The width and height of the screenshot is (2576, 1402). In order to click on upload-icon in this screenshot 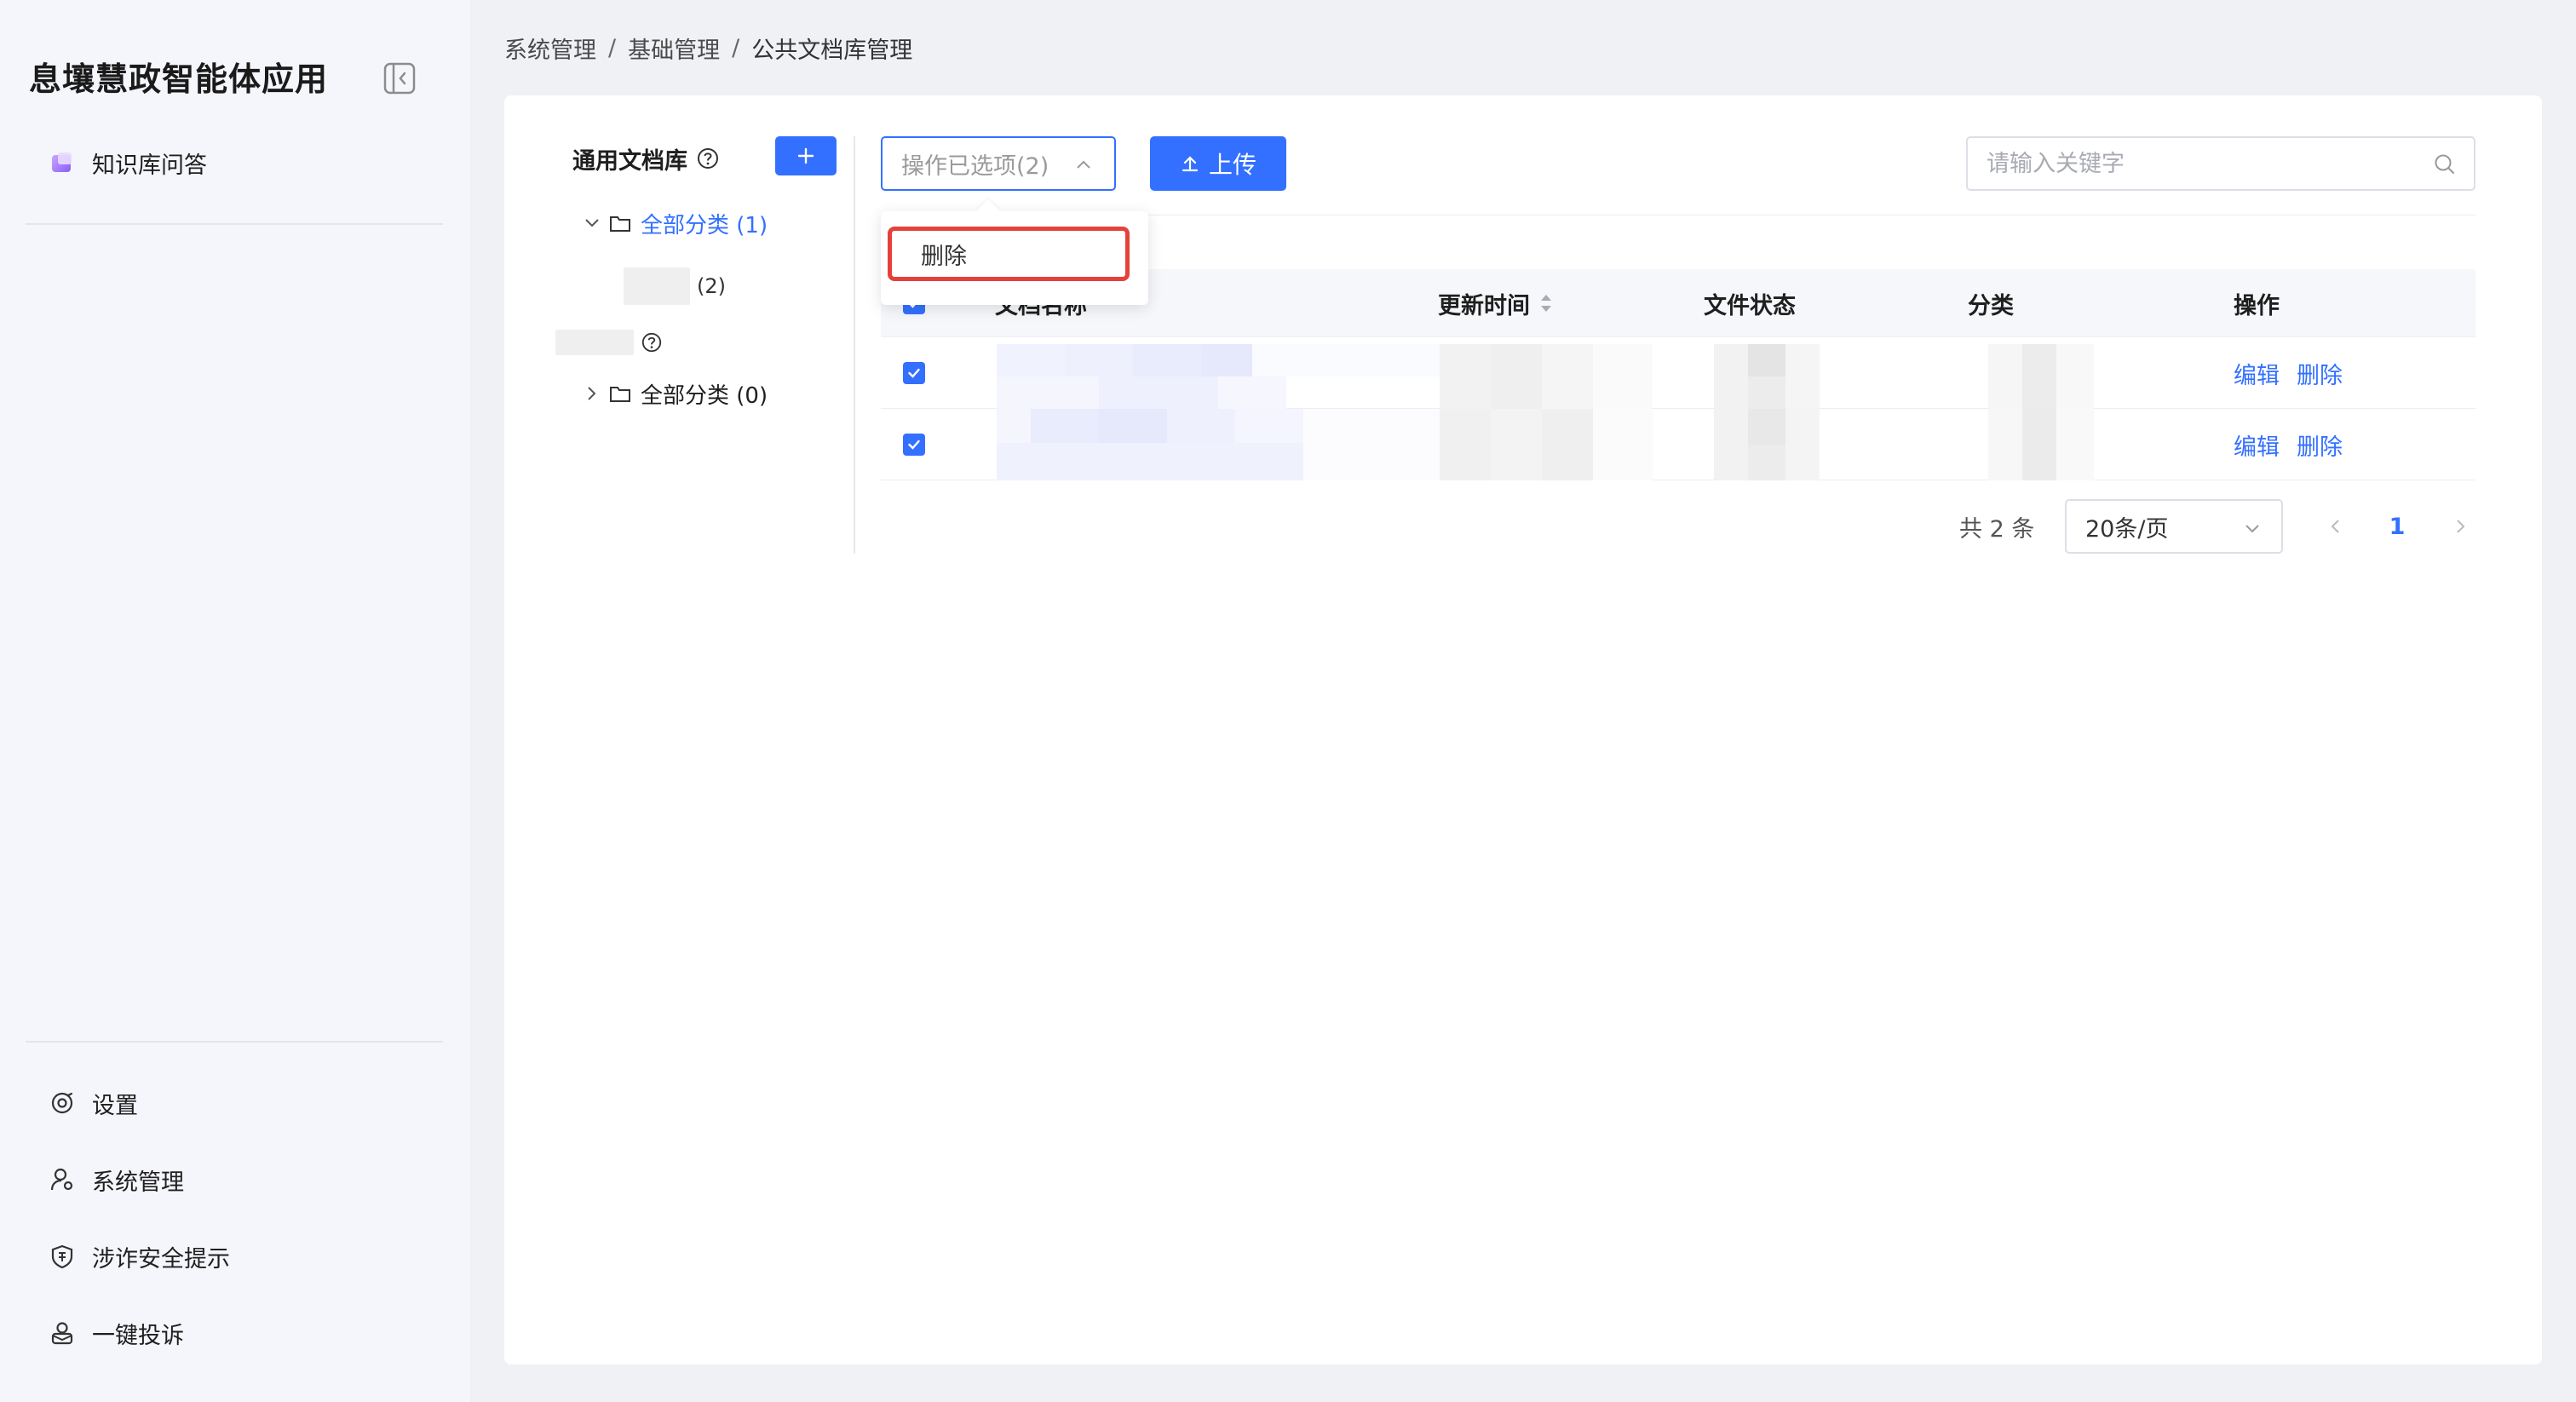, I will do `click(1191, 164)`.